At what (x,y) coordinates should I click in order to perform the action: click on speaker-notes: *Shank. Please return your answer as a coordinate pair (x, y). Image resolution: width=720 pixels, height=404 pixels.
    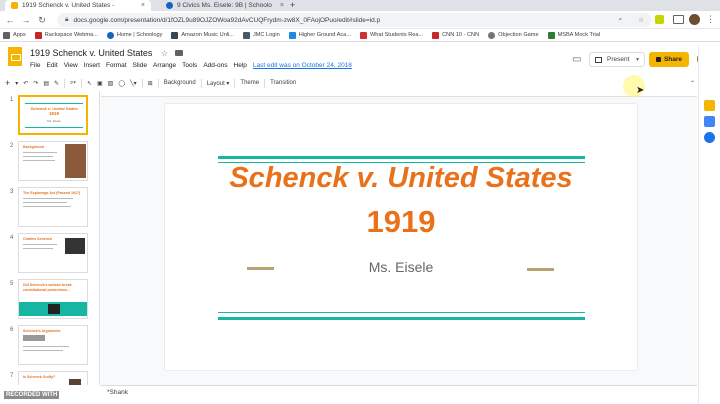
    Looking at the image, I should click on (399, 394).